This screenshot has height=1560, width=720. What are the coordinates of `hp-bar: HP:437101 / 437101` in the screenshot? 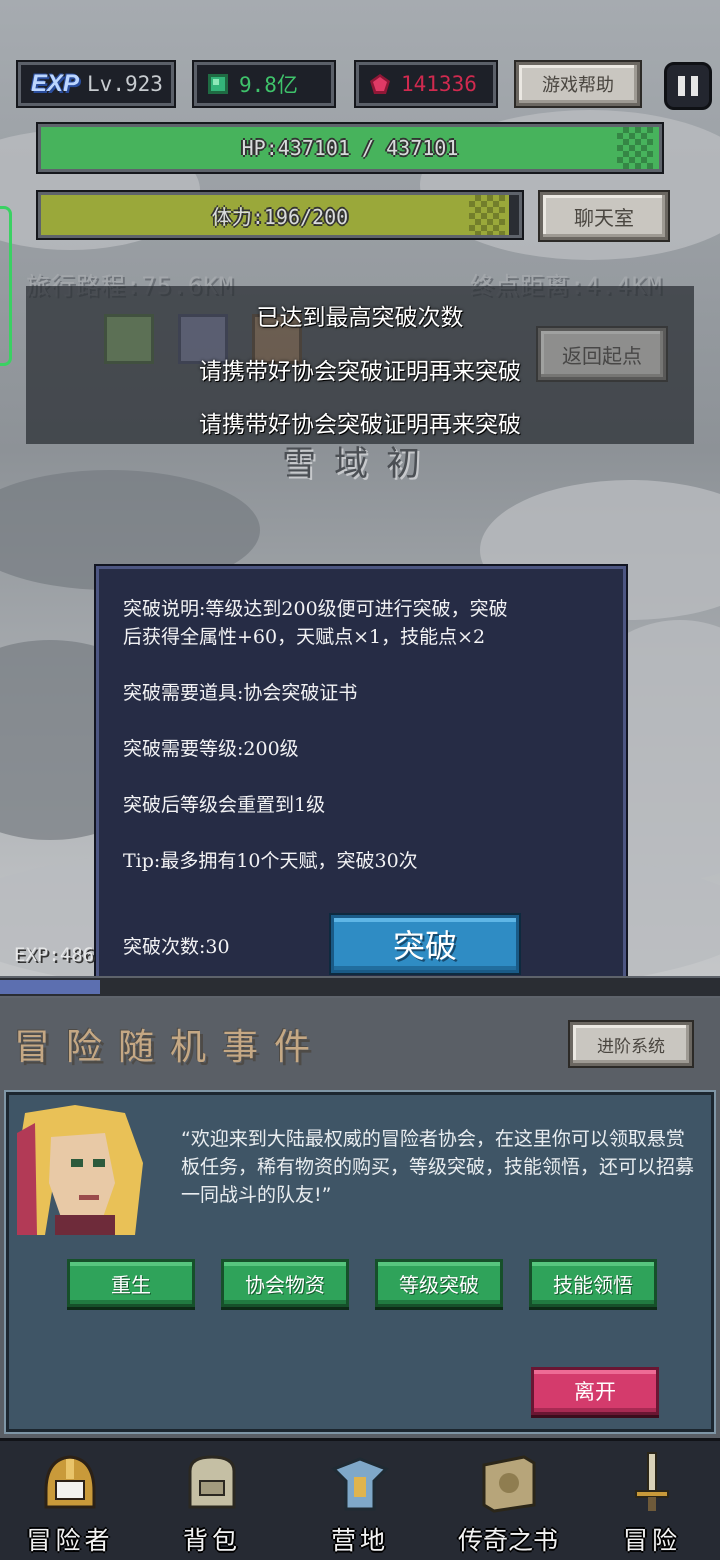 It's located at (350, 148).